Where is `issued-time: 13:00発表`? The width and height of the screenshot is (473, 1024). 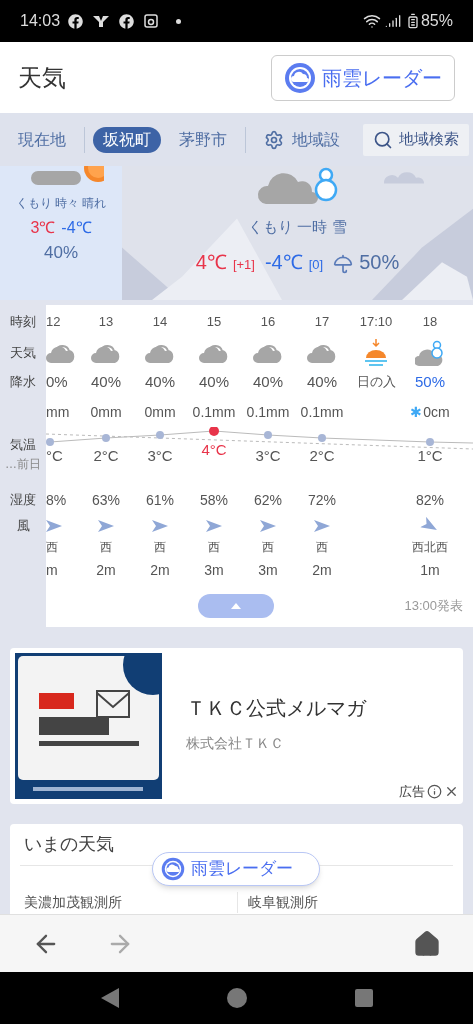 issued-time: 13:00発表 is located at coordinates (433, 606).